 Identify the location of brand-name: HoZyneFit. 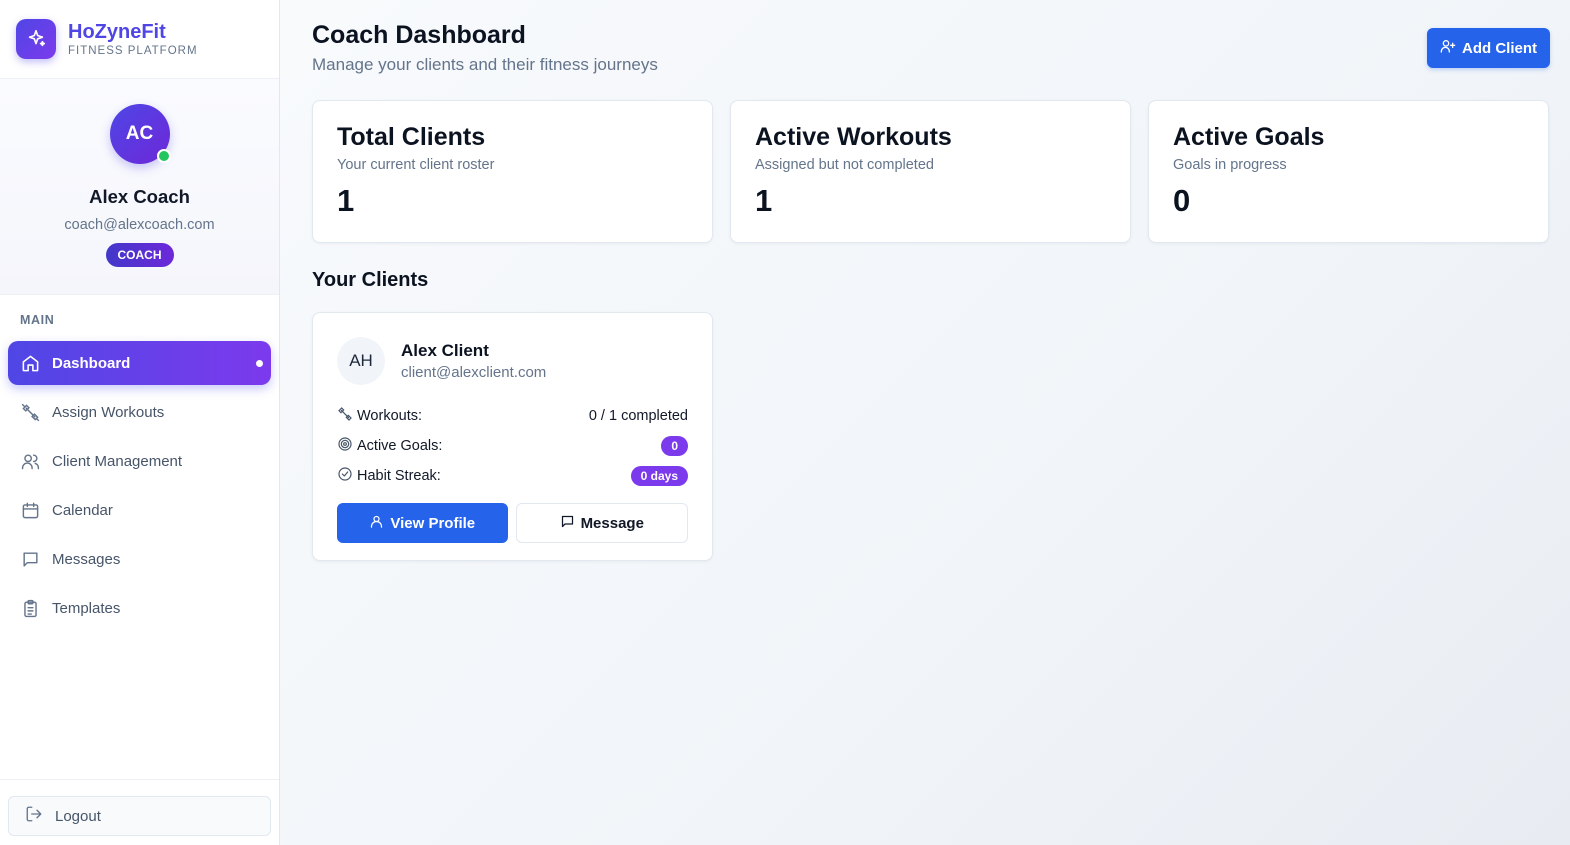
(117, 32).